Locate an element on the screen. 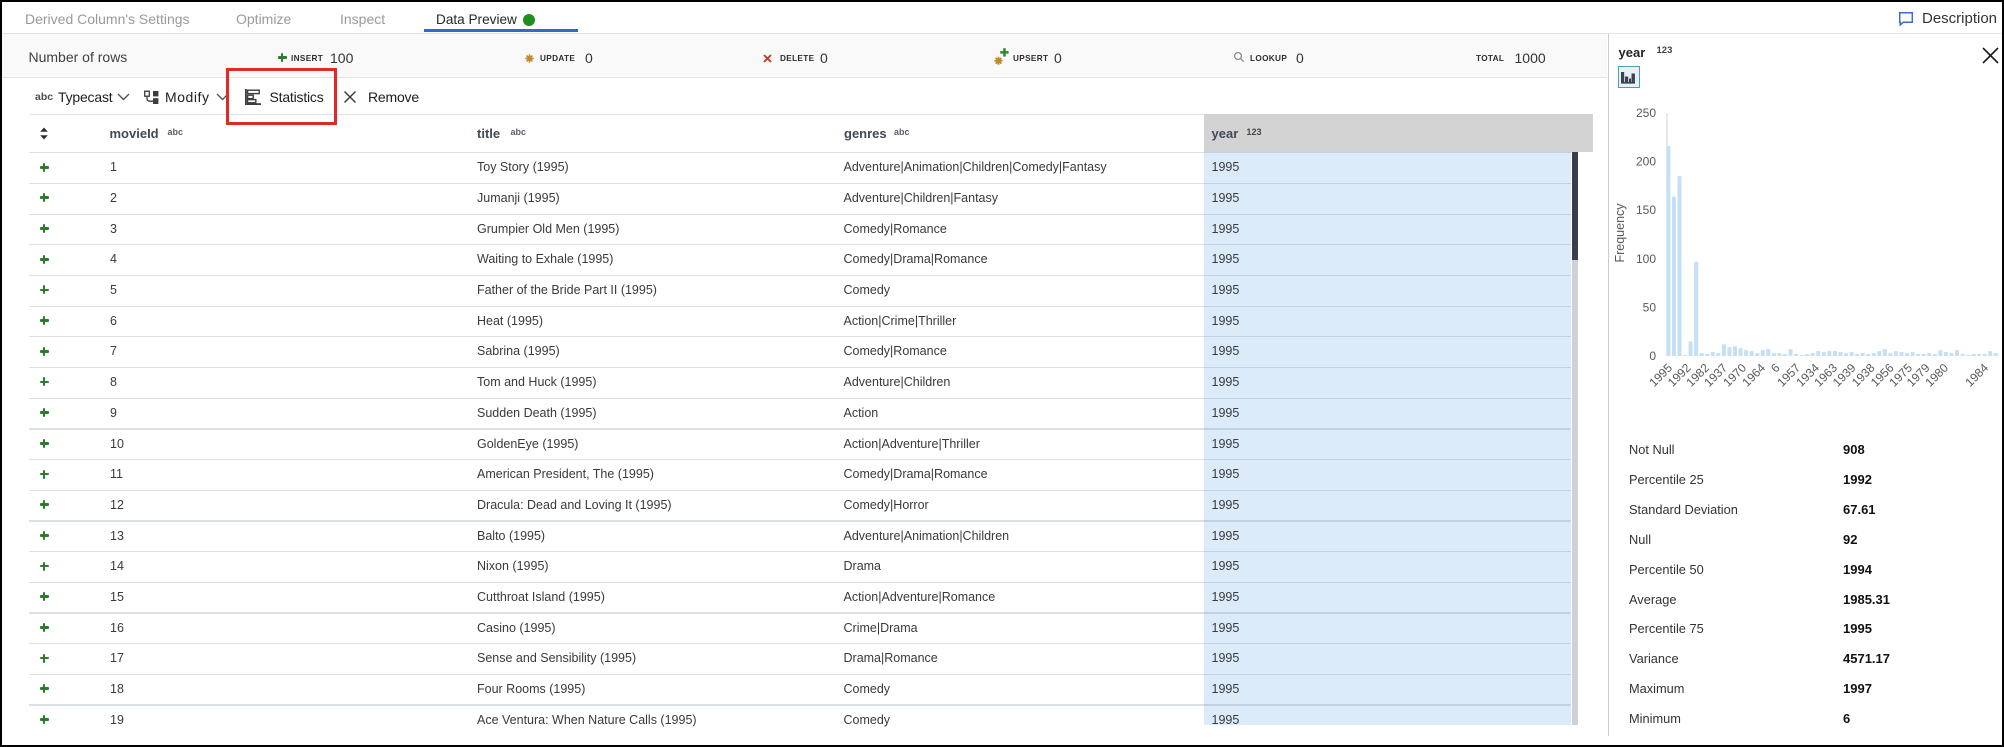 The width and height of the screenshot is (2004, 747). svg-text: 250 is located at coordinates (1646, 113).